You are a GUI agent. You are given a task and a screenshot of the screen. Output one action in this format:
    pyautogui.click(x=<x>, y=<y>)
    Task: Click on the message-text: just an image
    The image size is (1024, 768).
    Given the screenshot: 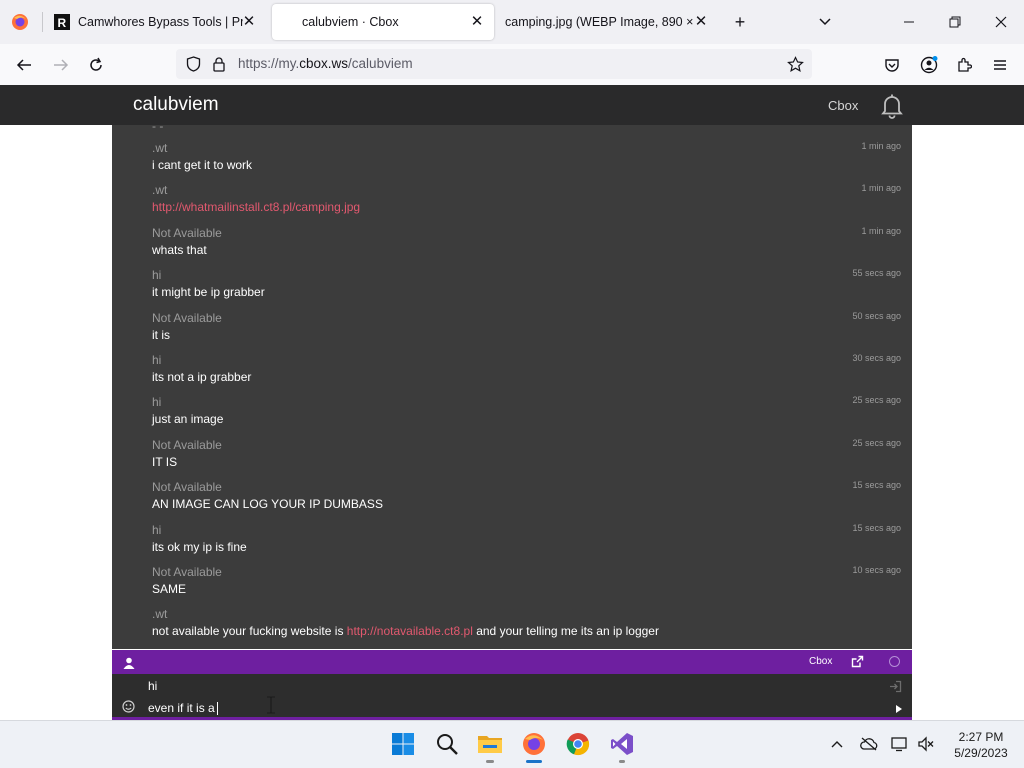 What is the action you would take?
    pyautogui.click(x=188, y=419)
    